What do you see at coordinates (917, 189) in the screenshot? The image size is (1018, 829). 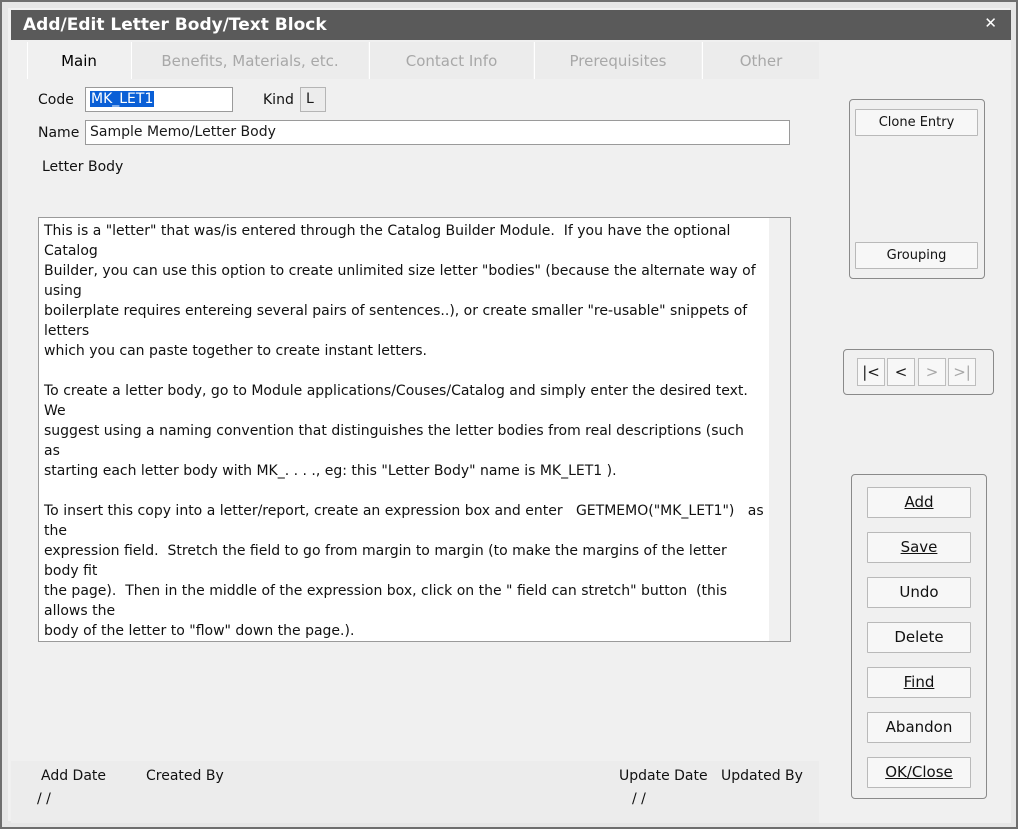 I see `clone-grouping-panel: Clone Entry Grouping` at bounding box center [917, 189].